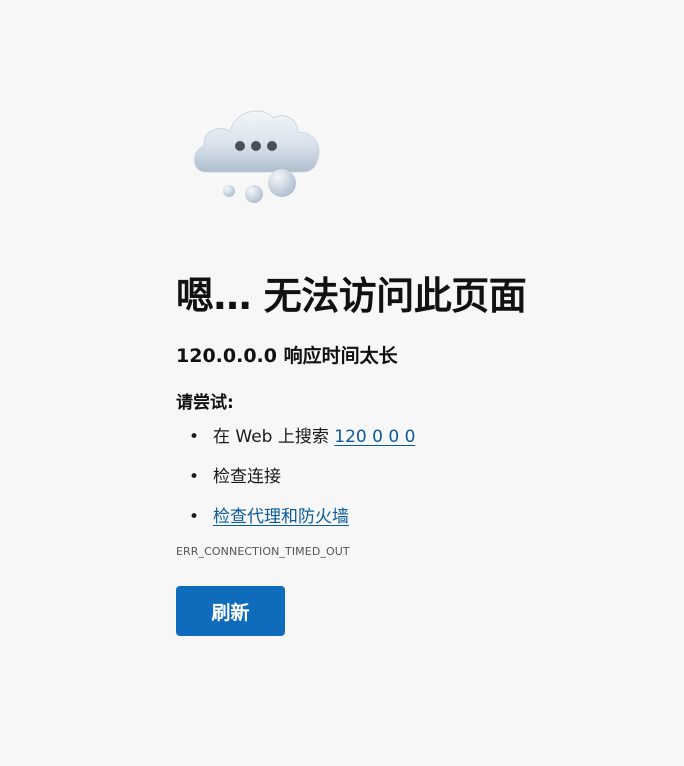  What do you see at coordinates (374, 437) in the screenshot?
I see `search-web-link: 120 0 0 0` at bounding box center [374, 437].